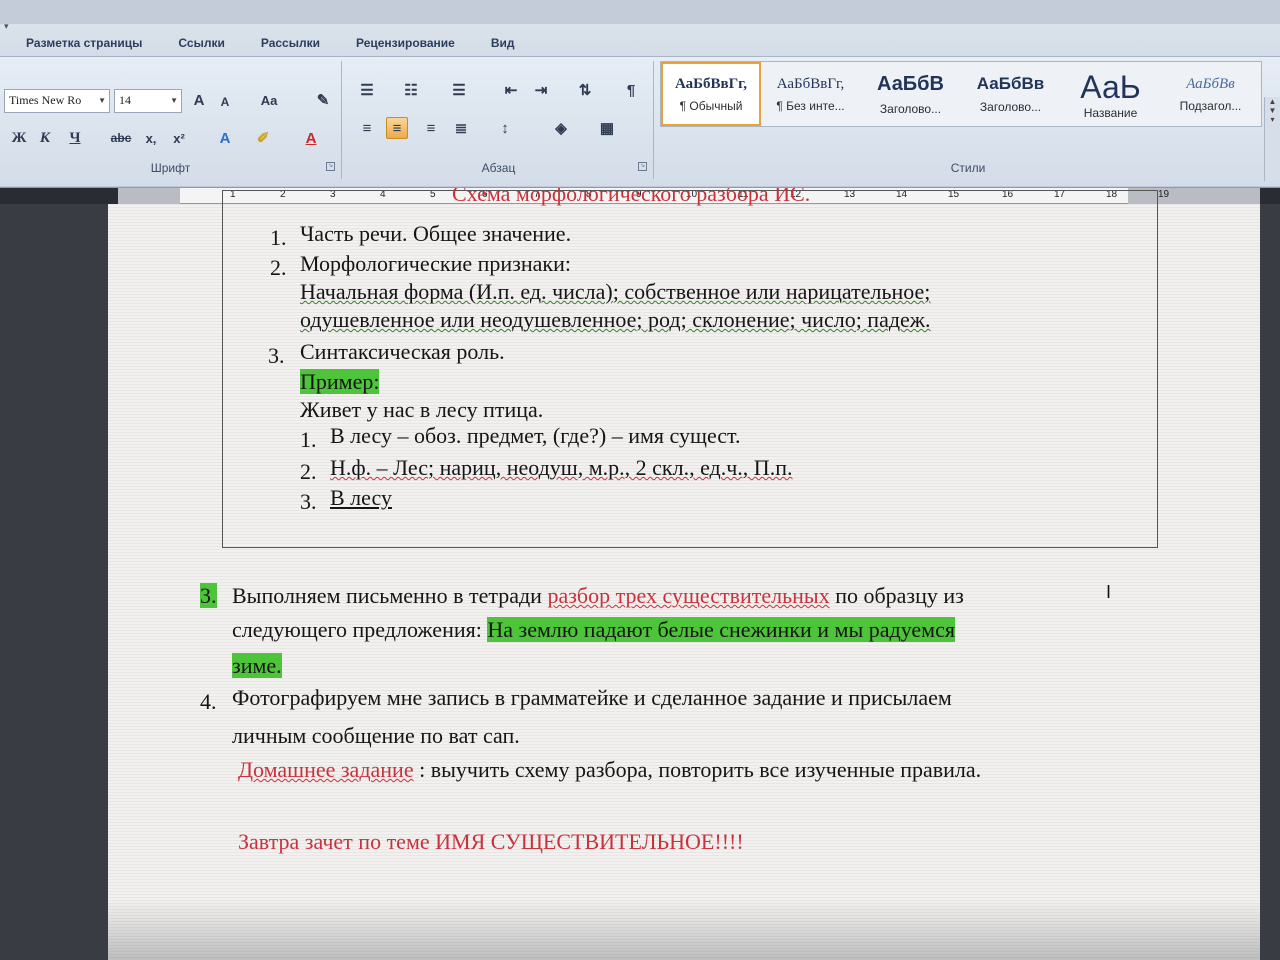 The image size is (1280, 960). I want to click on tab-mailings: Рассылки, so click(290, 43).